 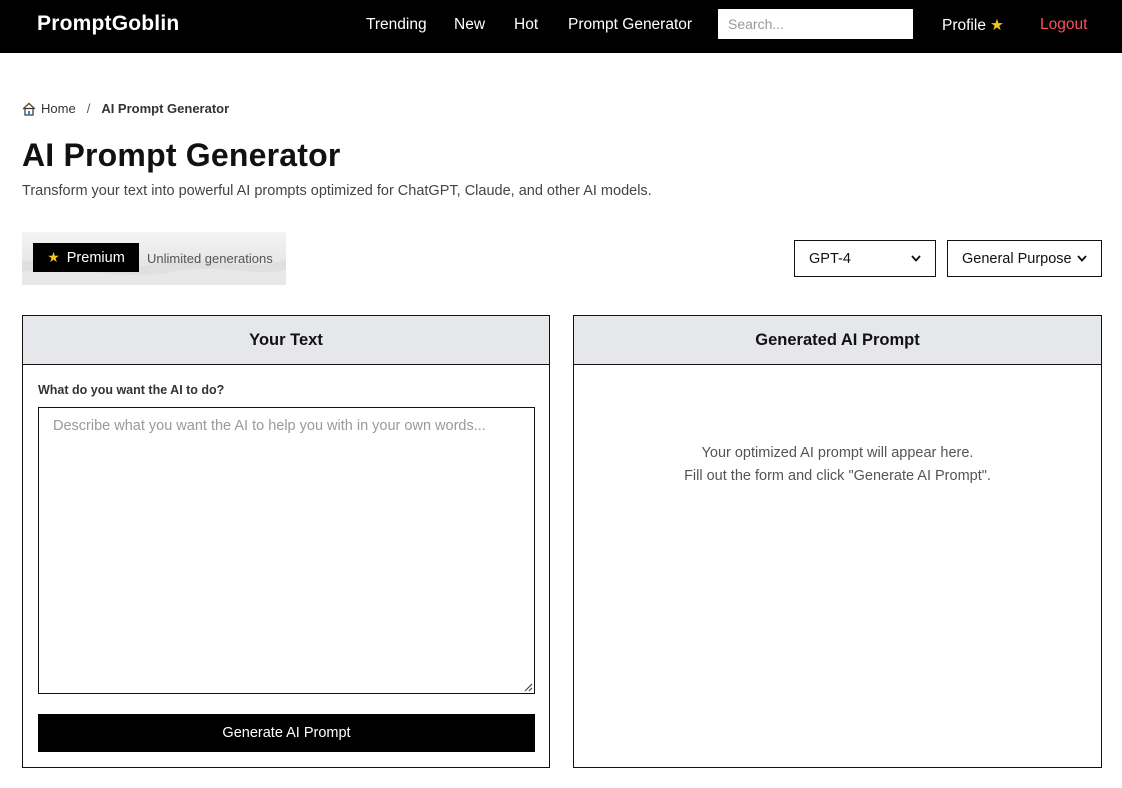 What do you see at coordinates (1017, 258) in the screenshot?
I see `purpose-select-value: General Purpose` at bounding box center [1017, 258].